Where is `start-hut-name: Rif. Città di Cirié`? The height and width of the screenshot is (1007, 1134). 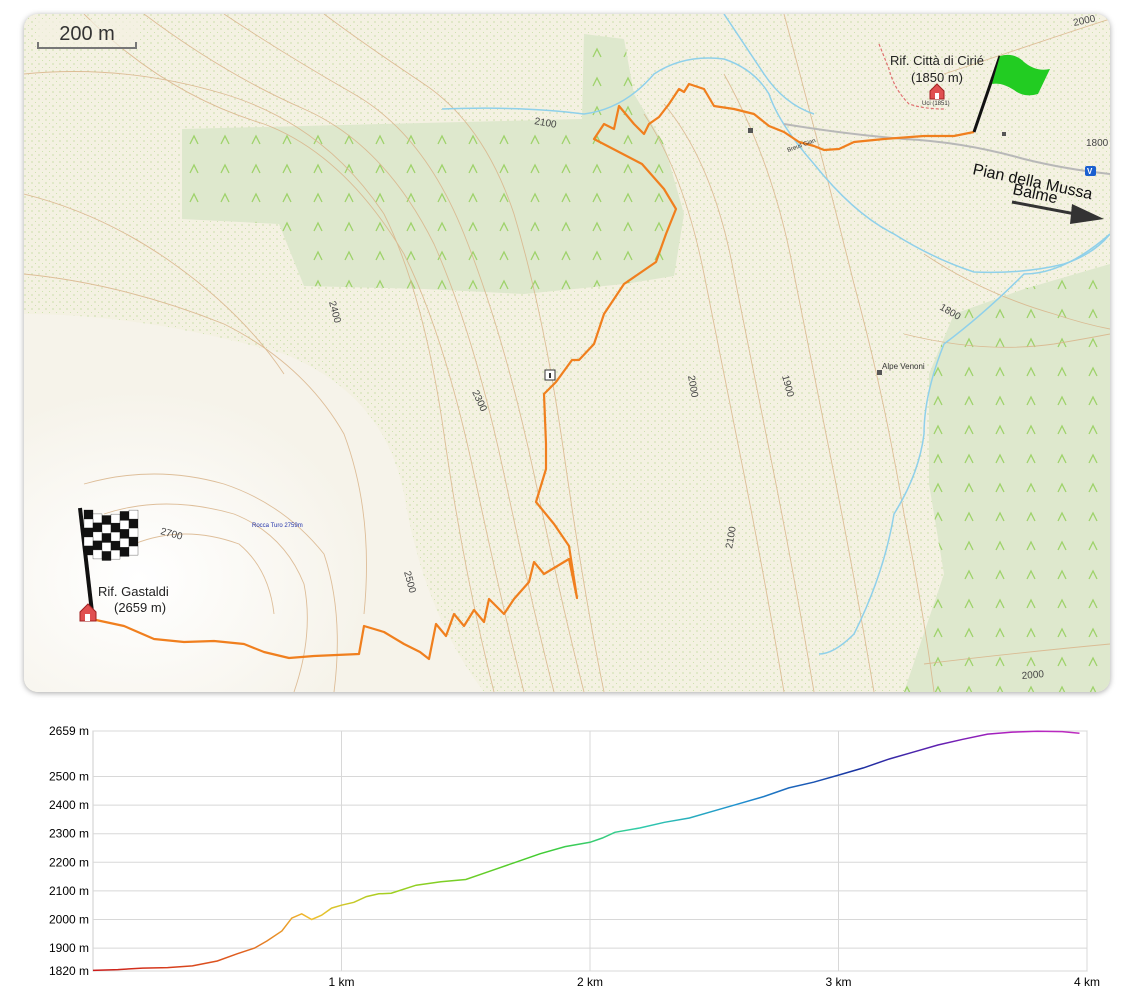 start-hut-name: Rif. Città di Cirié is located at coordinates (937, 60).